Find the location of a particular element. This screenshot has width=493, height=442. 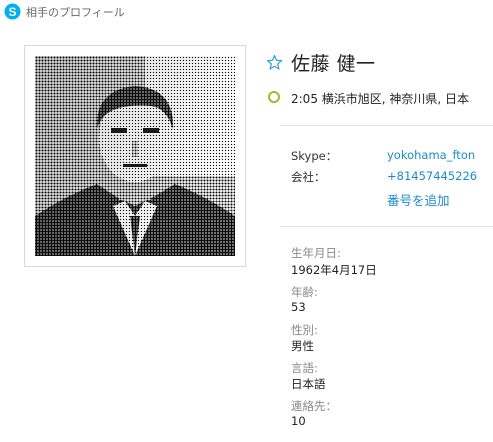

favorite-star-icon is located at coordinates (274, 62).